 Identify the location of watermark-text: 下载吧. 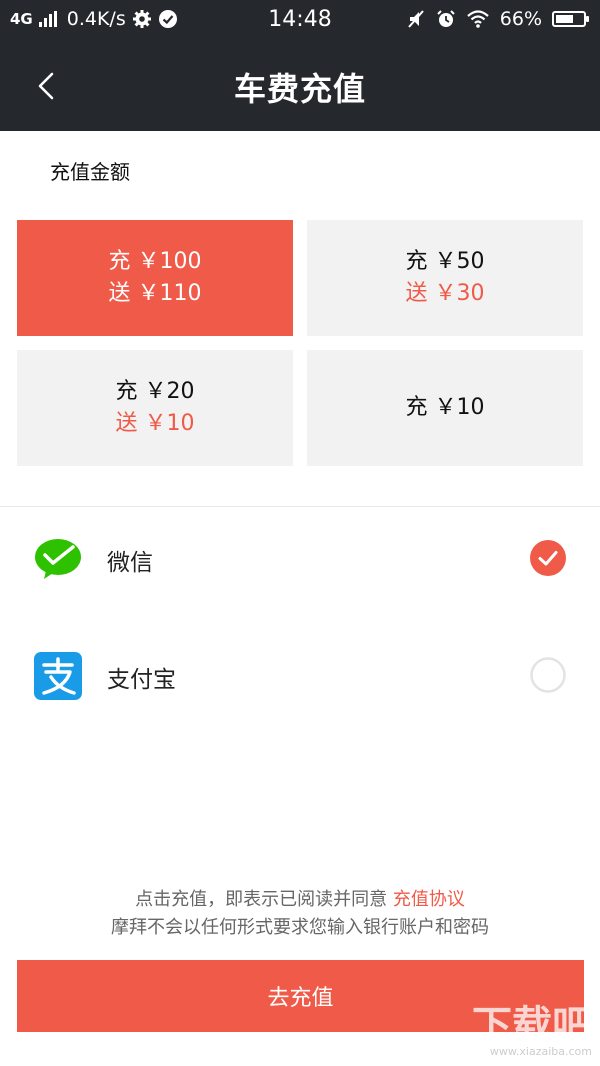
(532, 1026).